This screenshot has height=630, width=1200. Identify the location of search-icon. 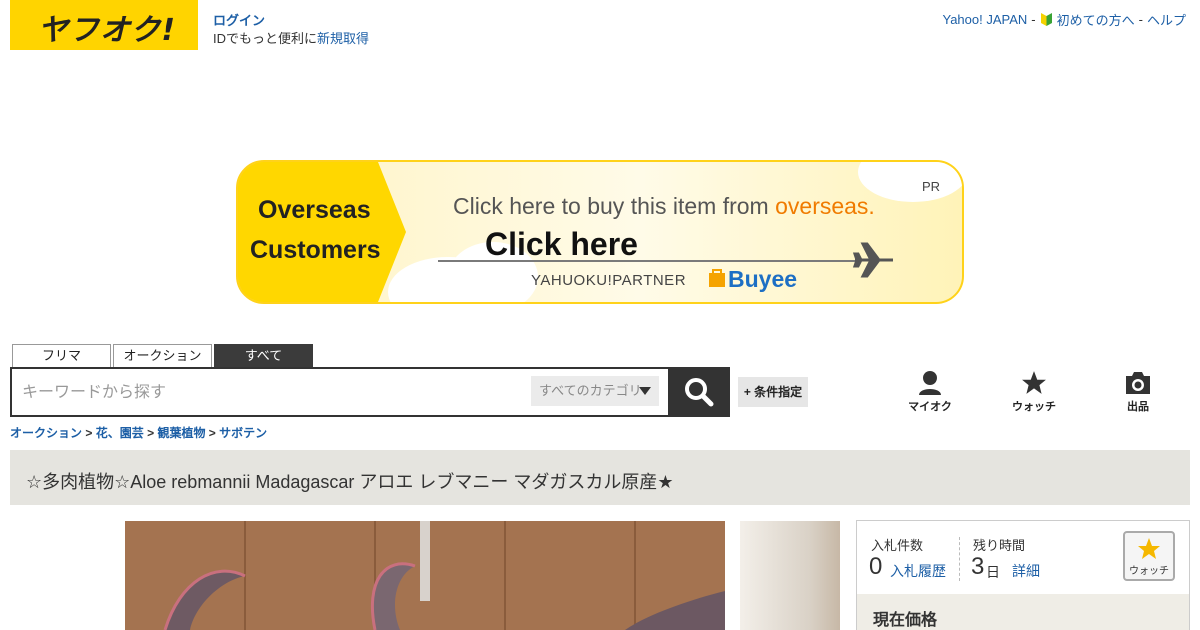
(699, 392).